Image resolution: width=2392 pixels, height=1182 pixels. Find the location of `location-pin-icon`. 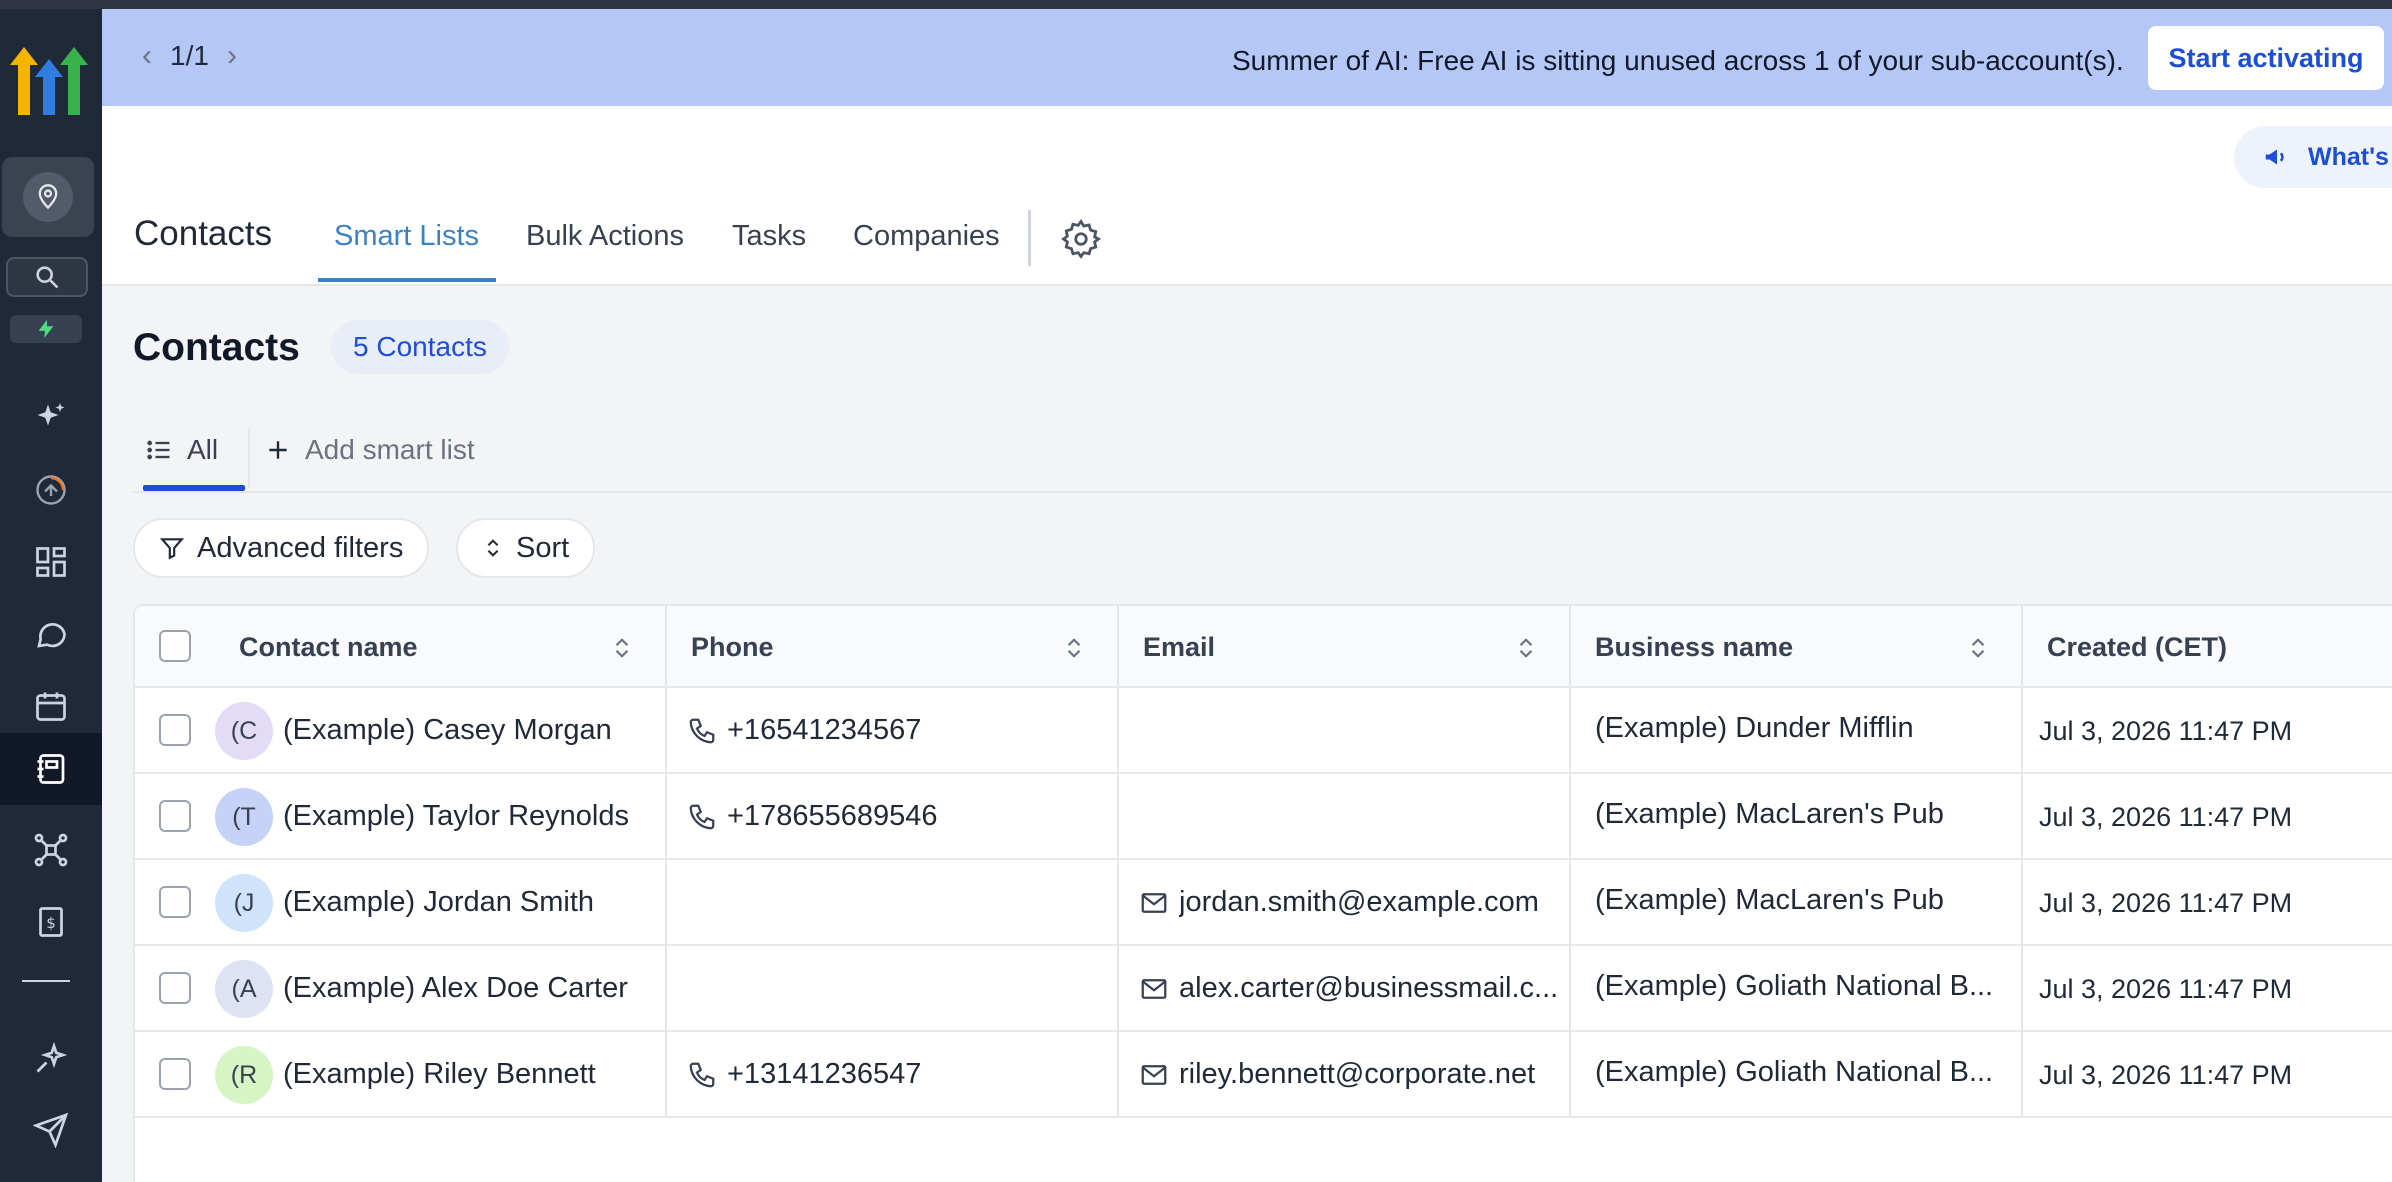

location-pin-icon is located at coordinates (48, 197).